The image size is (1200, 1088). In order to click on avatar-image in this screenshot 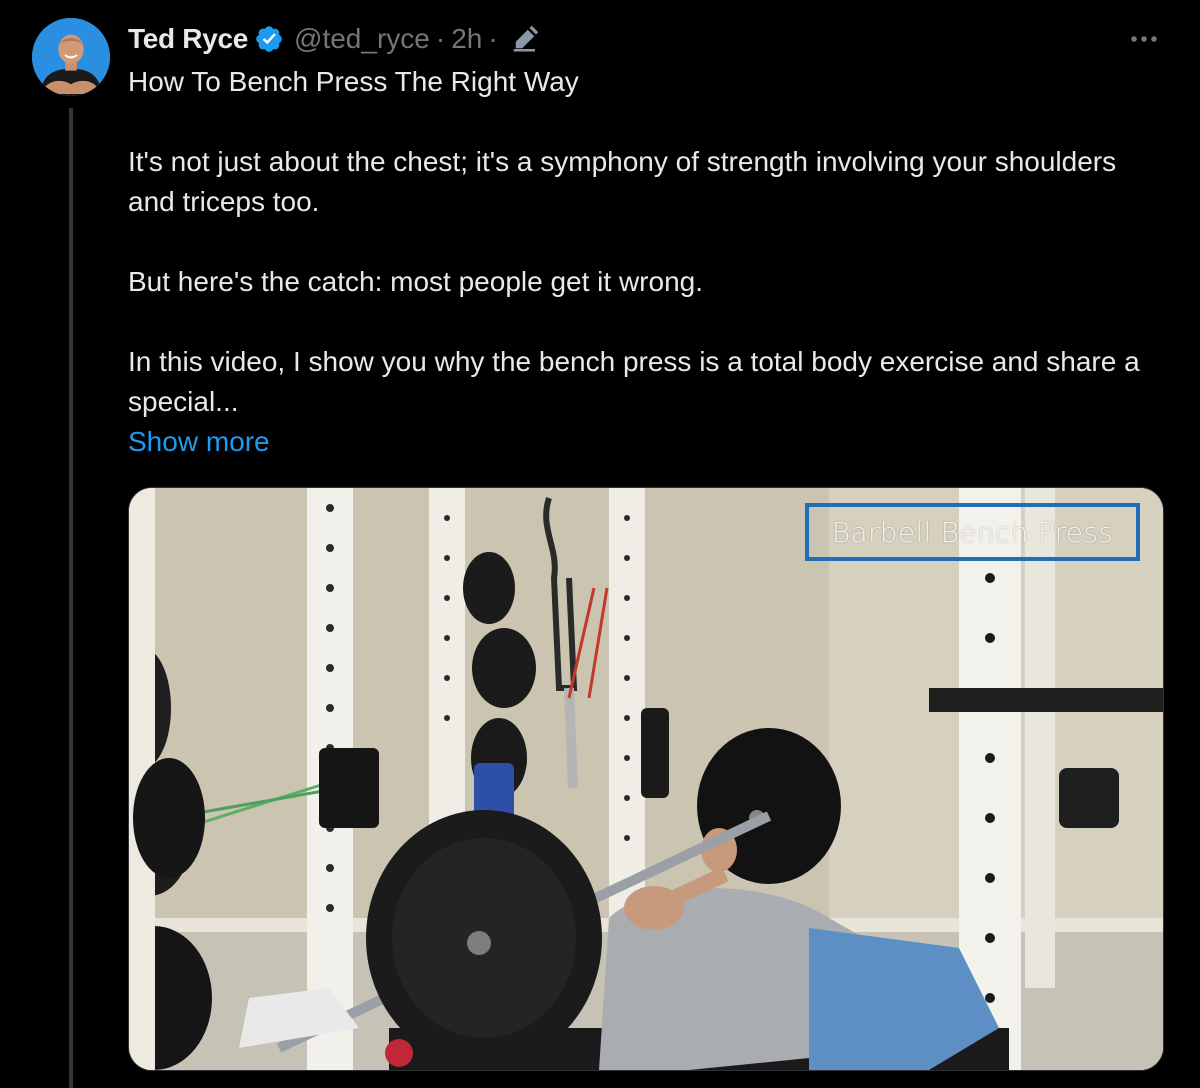, I will do `click(71, 57)`.